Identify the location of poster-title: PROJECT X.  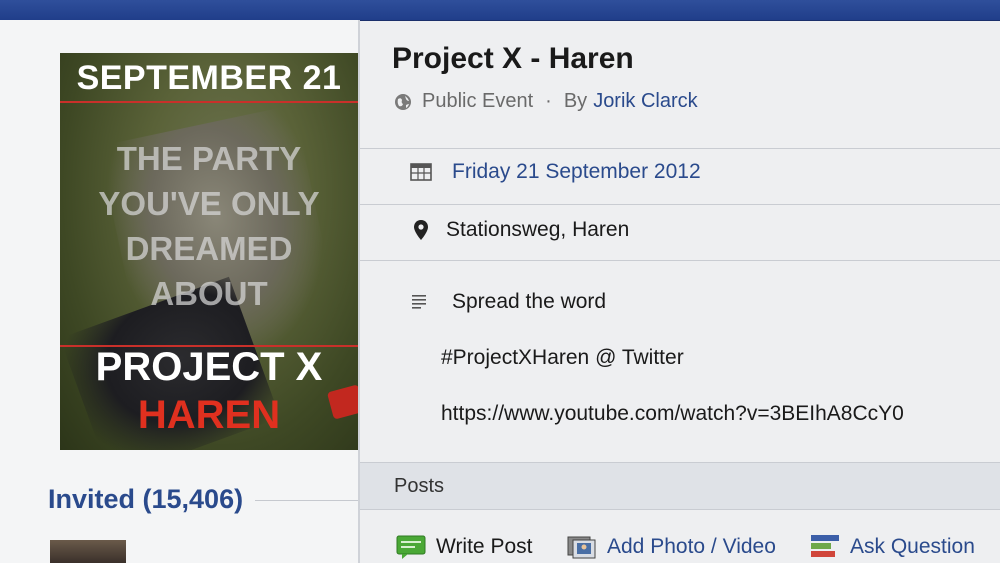
(209, 367).